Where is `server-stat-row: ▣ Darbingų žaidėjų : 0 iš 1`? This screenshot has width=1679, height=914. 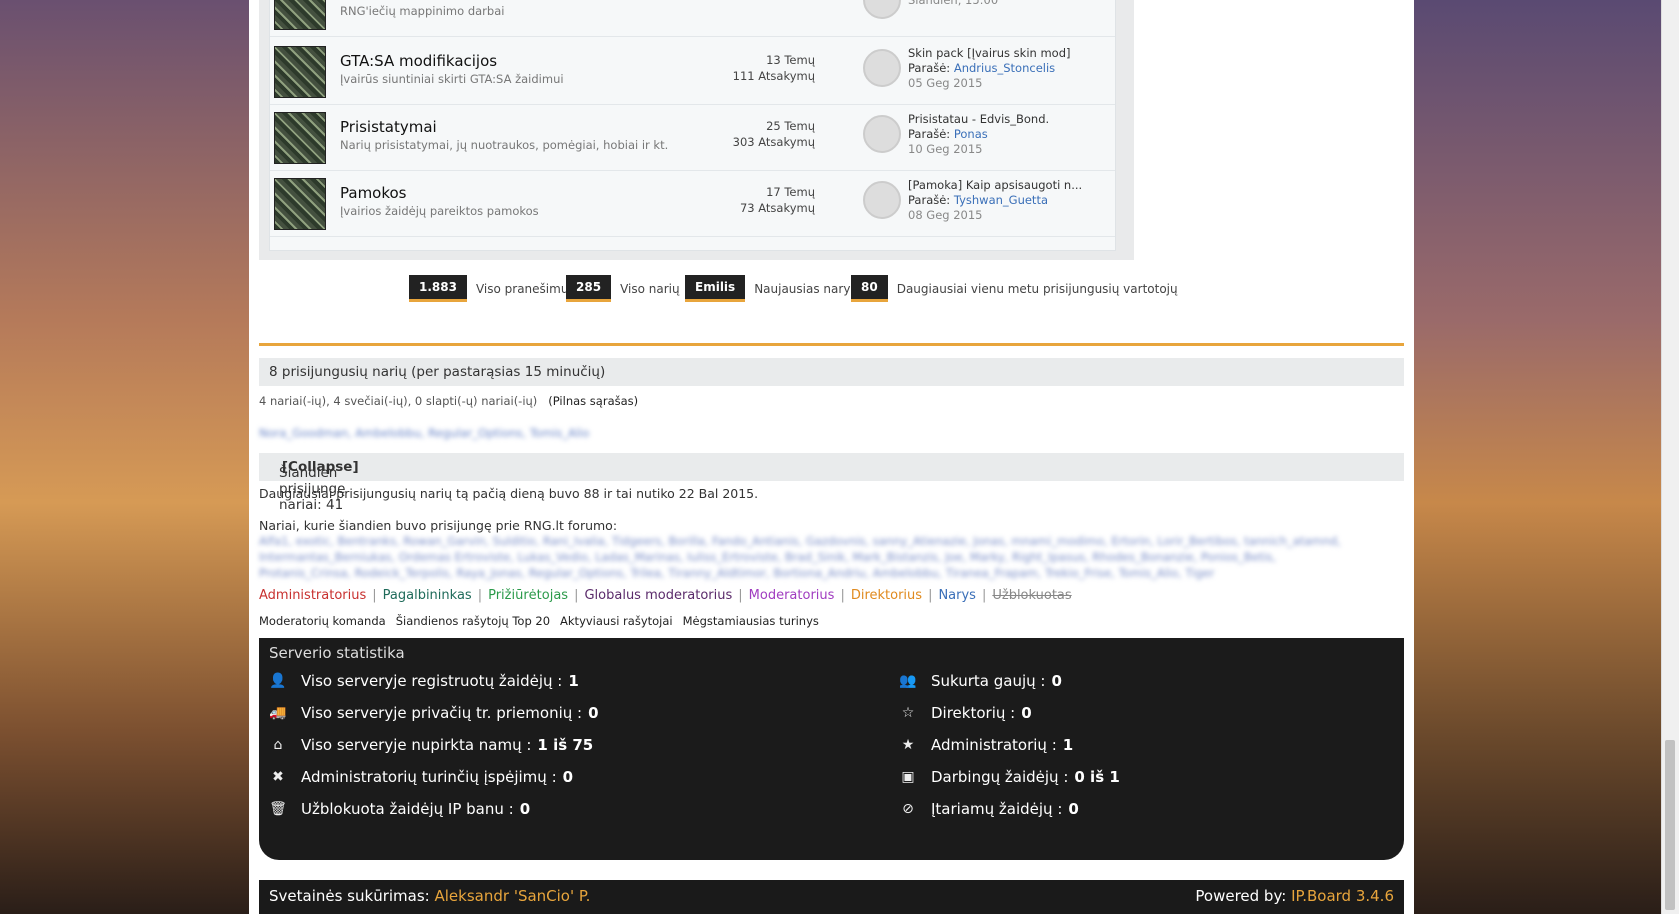 server-stat-row: ▣ Darbingų žaidėjų : 0 iš 1 is located at coordinates (1008, 777).